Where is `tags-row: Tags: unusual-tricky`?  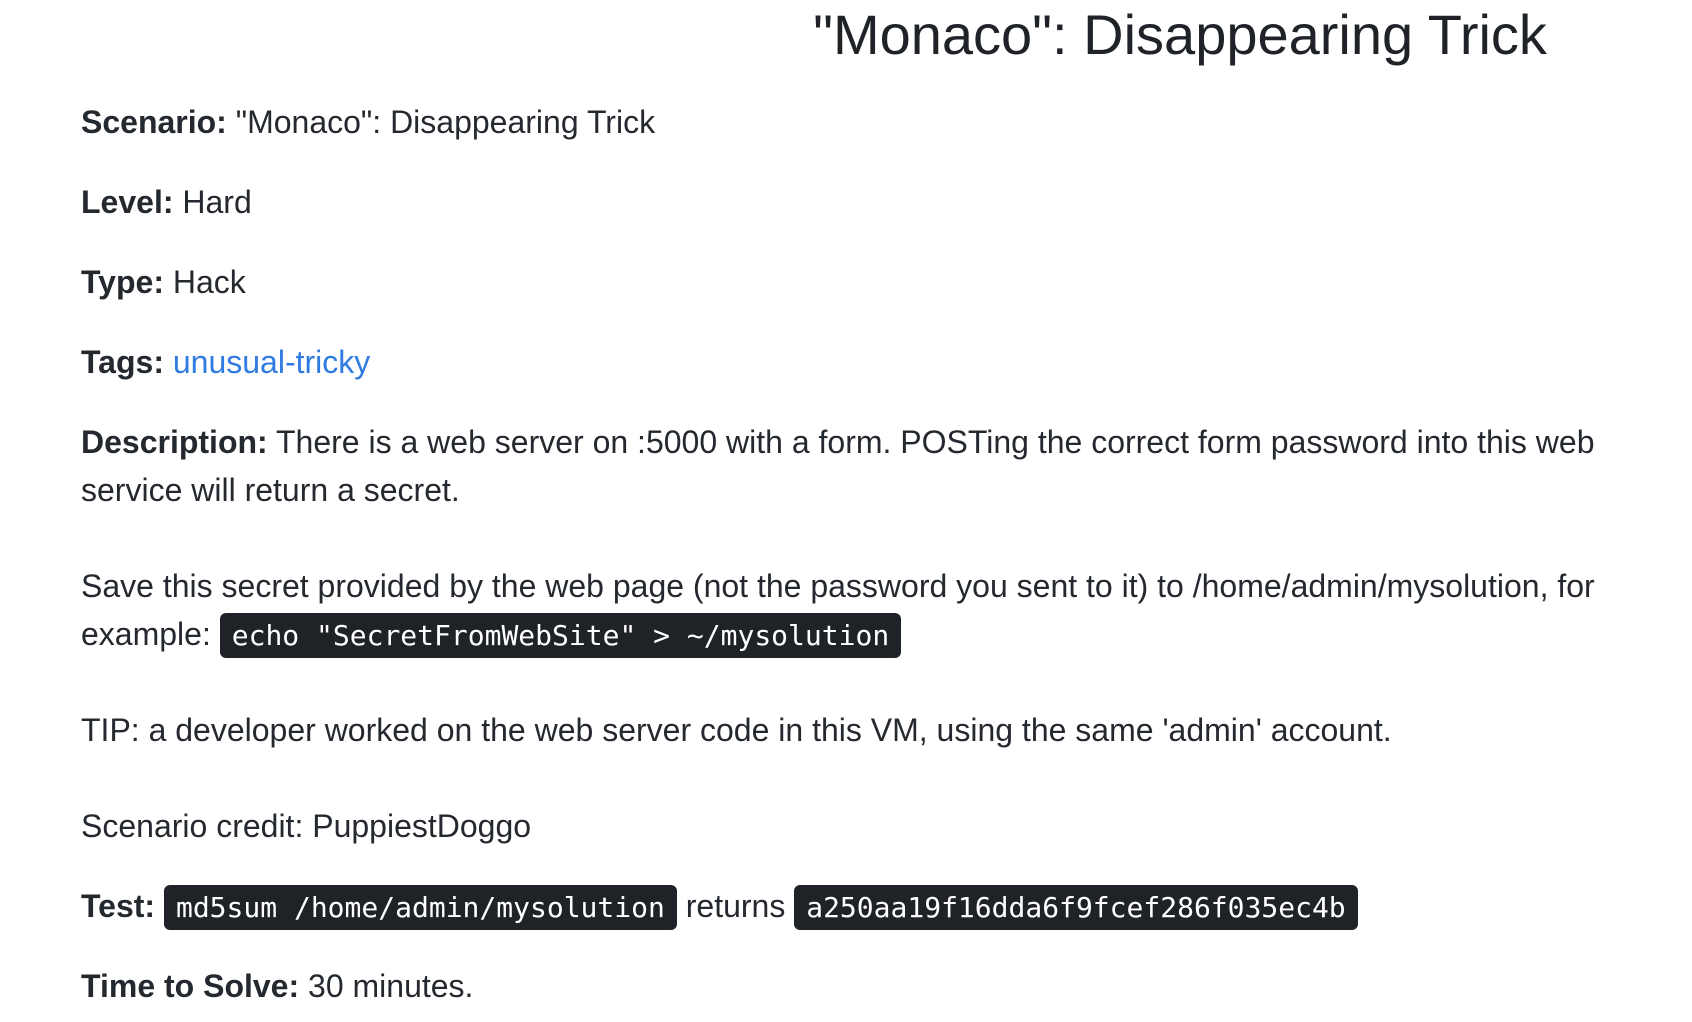
tags-row: Tags: unusual-tricky is located at coordinates (225, 362).